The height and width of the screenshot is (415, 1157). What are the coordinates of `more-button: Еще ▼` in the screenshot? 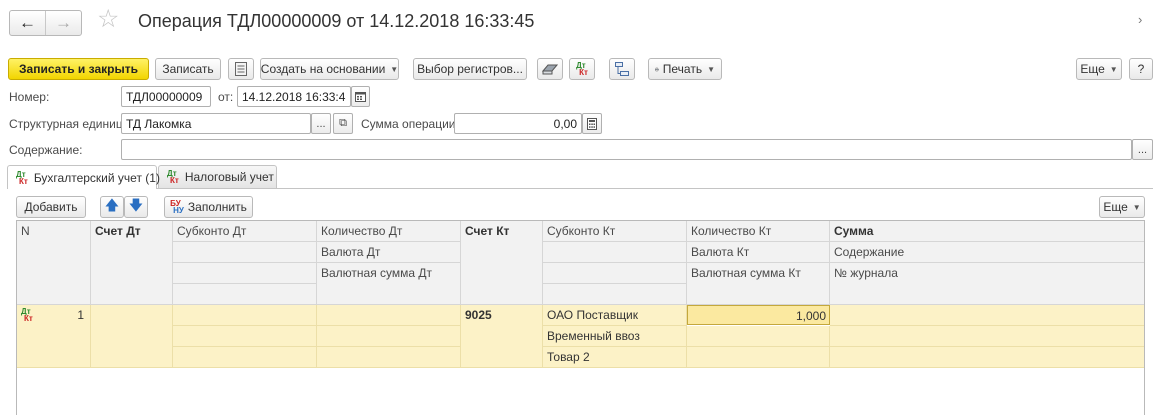 It's located at (1099, 69).